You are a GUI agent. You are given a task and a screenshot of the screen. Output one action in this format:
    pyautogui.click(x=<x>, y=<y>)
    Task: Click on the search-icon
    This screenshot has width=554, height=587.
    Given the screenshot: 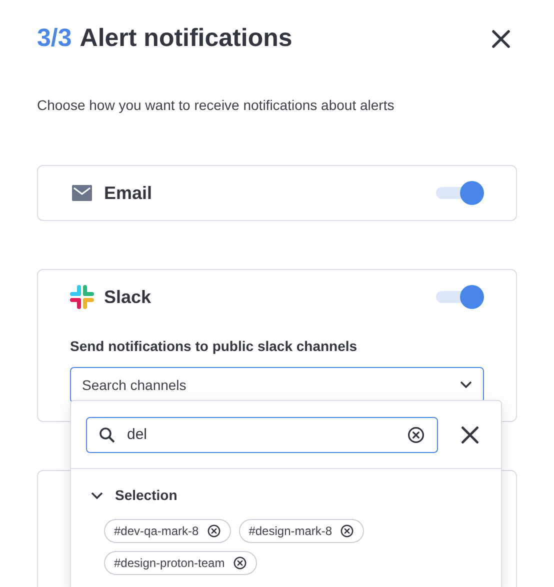 What is the action you would take?
    pyautogui.click(x=107, y=435)
    